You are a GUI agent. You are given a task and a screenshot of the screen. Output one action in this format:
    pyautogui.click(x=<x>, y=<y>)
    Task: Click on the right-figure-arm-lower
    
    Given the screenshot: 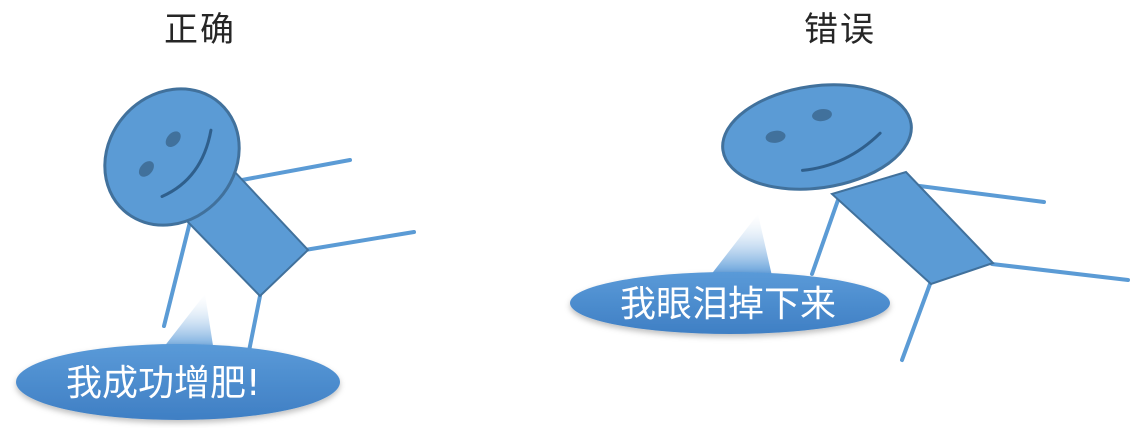 What is the action you would take?
    pyautogui.click(x=1060, y=272)
    